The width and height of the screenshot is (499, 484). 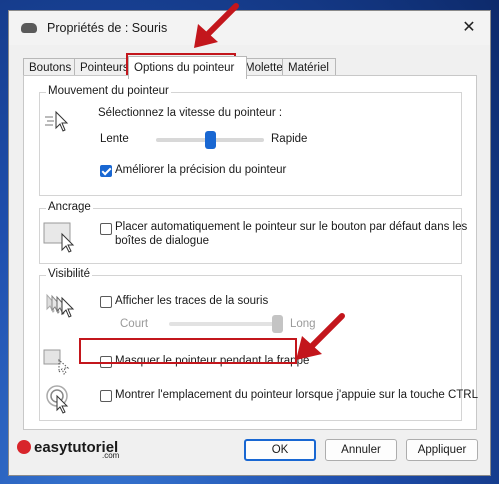 What do you see at coordinates (192, 301) in the screenshot?
I see `trails-label: Afficher les traces de la souris` at bounding box center [192, 301].